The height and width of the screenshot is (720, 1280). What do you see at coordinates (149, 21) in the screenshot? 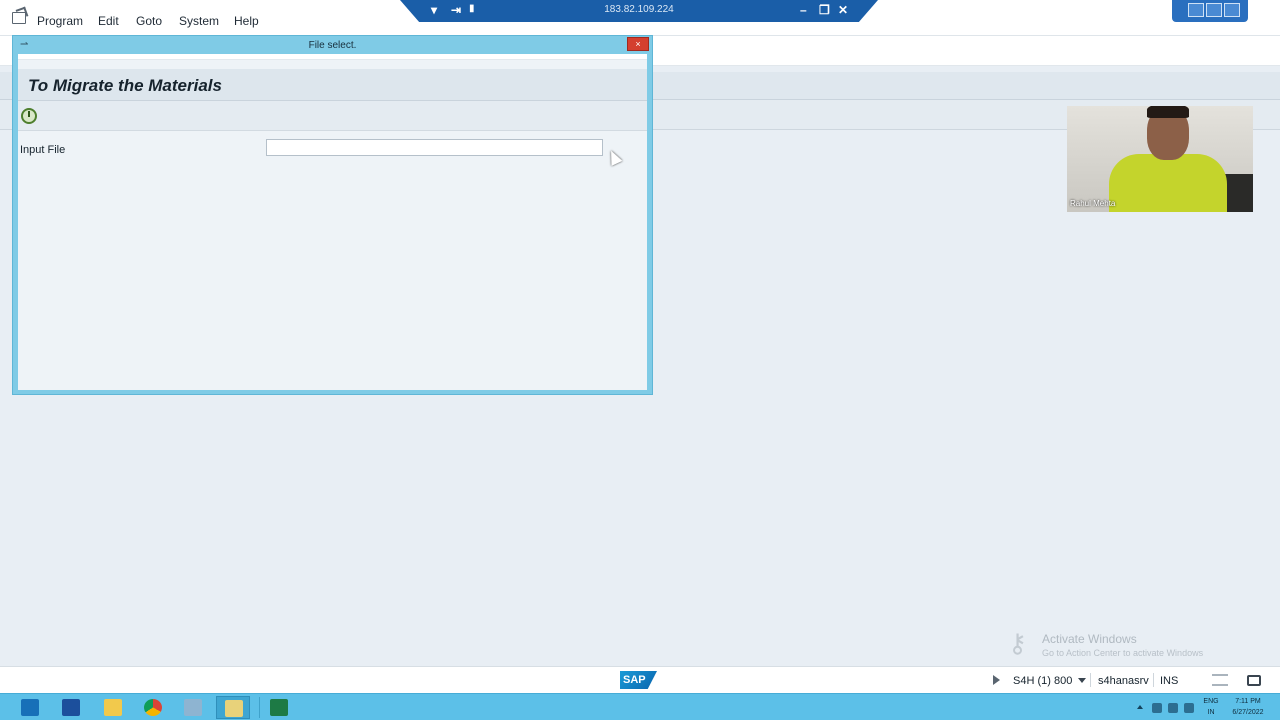
I see `menu-goto: Goto` at bounding box center [149, 21].